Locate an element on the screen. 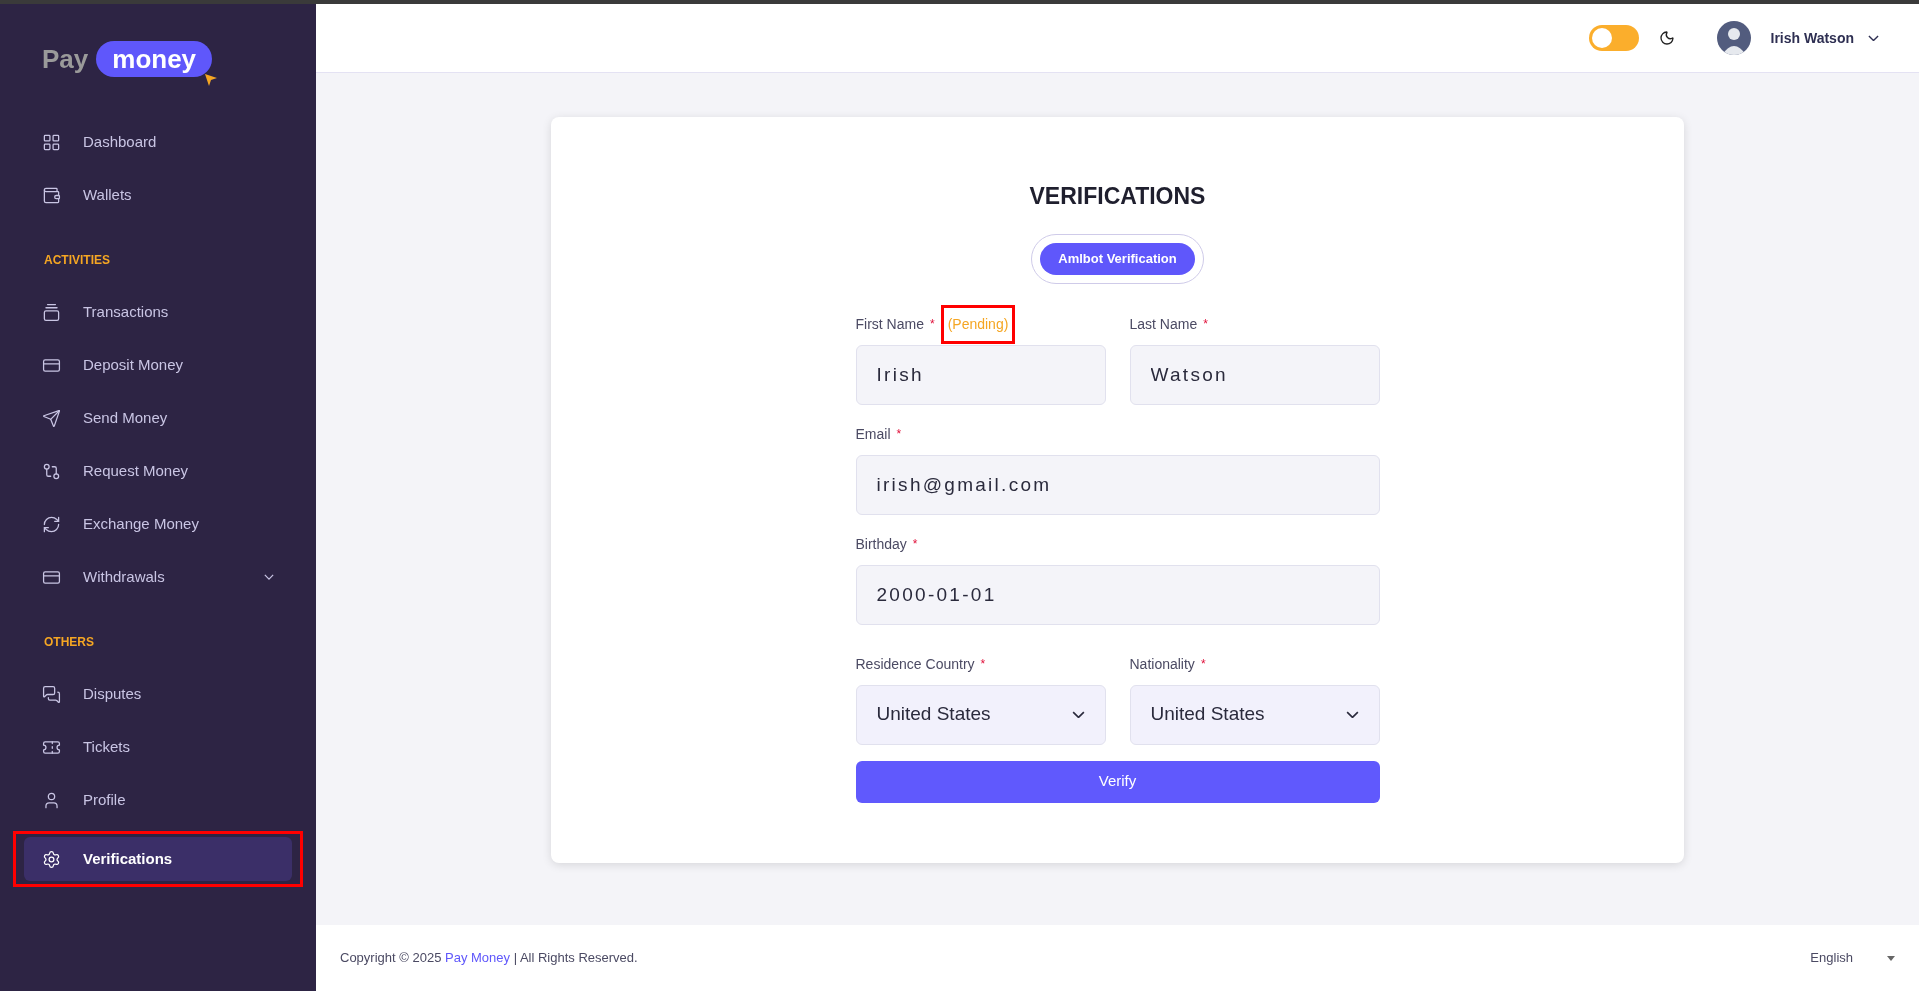  refresh-icon is located at coordinates (51, 524).